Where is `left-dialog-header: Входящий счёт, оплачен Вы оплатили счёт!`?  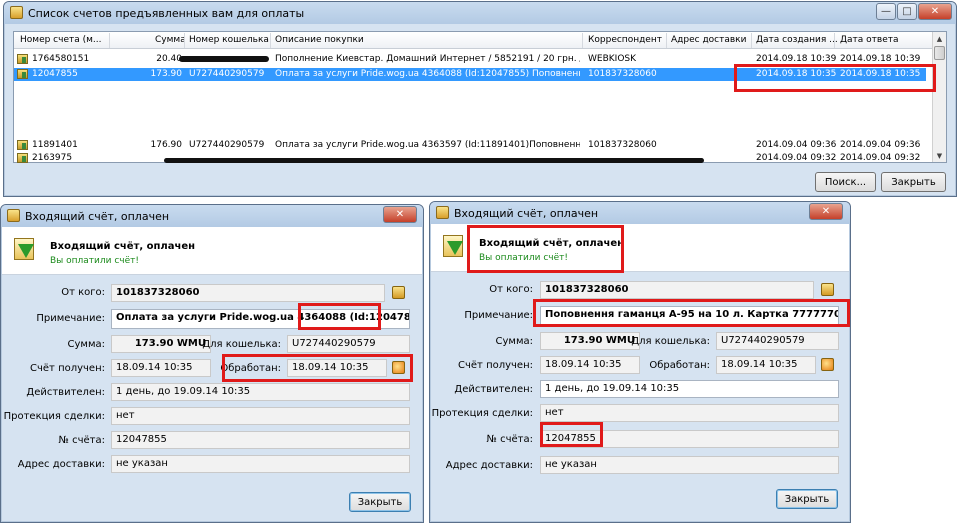 left-dialog-header: Входящий счёт, оплачен Вы оплатили счёт! is located at coordinates (212, 251).